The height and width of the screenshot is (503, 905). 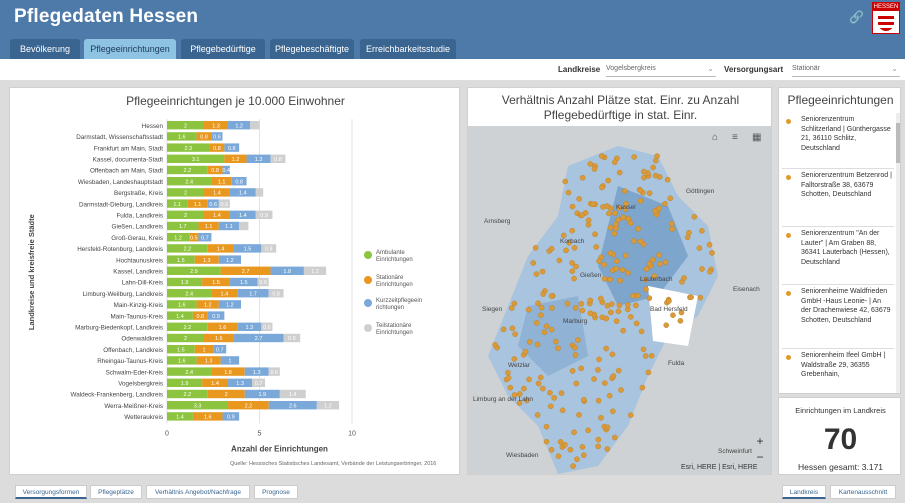 What do you see at coordinates (756, 137) in the screenshot?
I see `basemap-icon: ▦` at bounding box center [756, 137].